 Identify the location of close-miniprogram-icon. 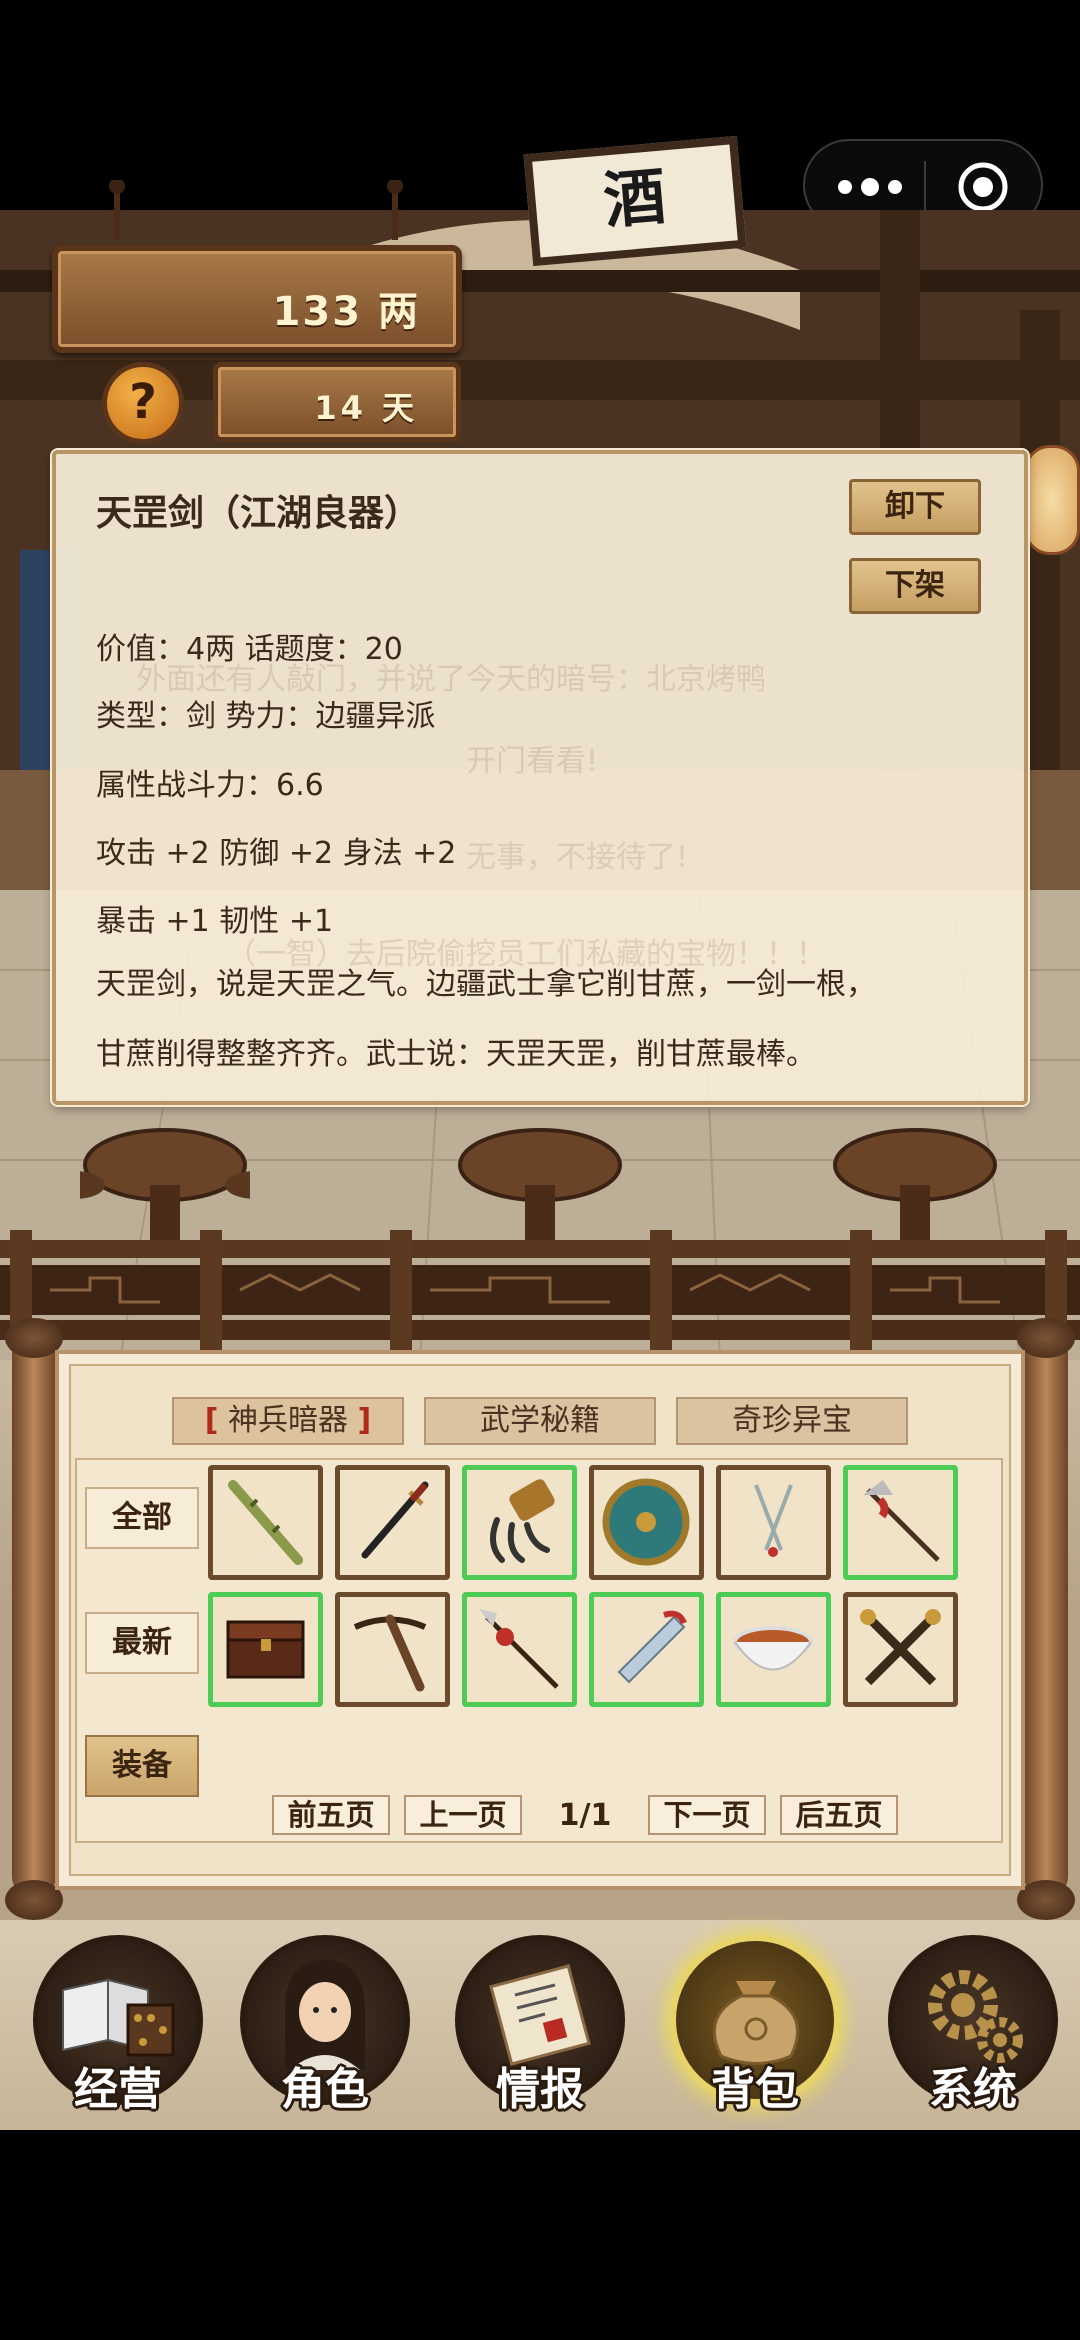
(983, 187).